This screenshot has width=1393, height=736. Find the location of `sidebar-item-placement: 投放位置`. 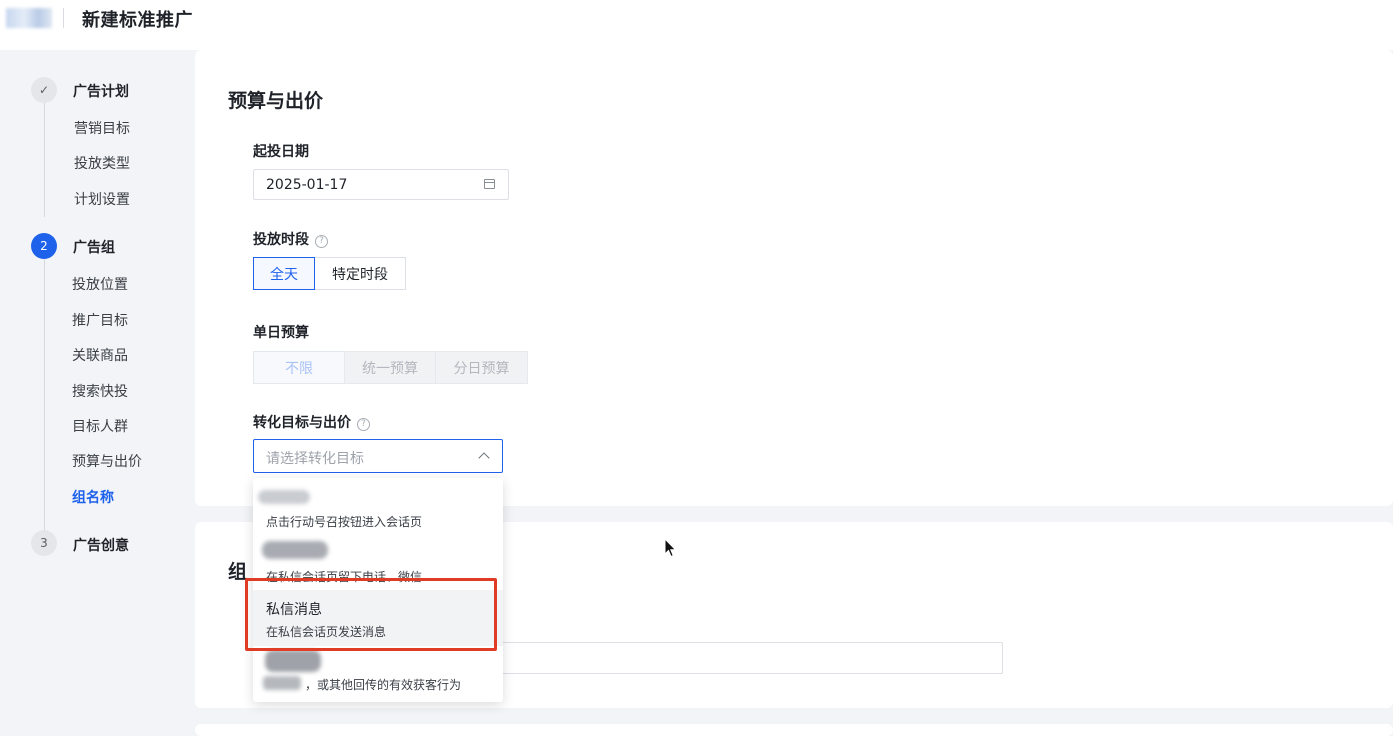

sidebar-item-placement: 投放位置 is located at coordinates (100, 284).